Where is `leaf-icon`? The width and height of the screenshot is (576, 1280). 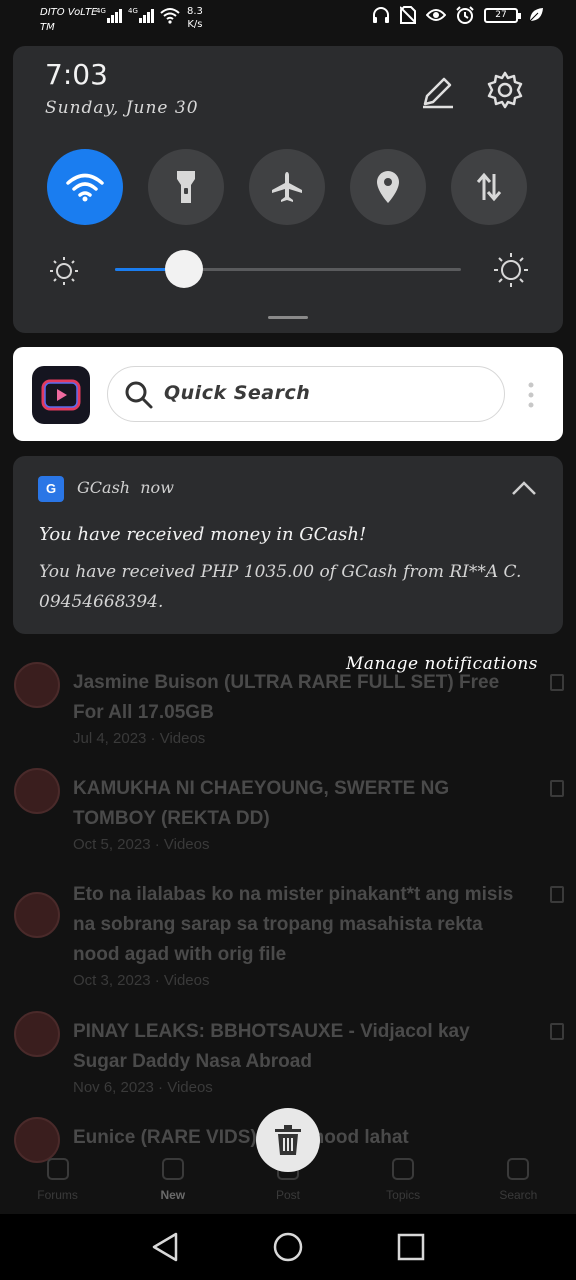
leaf-icon is located at coordinates (536, 15).